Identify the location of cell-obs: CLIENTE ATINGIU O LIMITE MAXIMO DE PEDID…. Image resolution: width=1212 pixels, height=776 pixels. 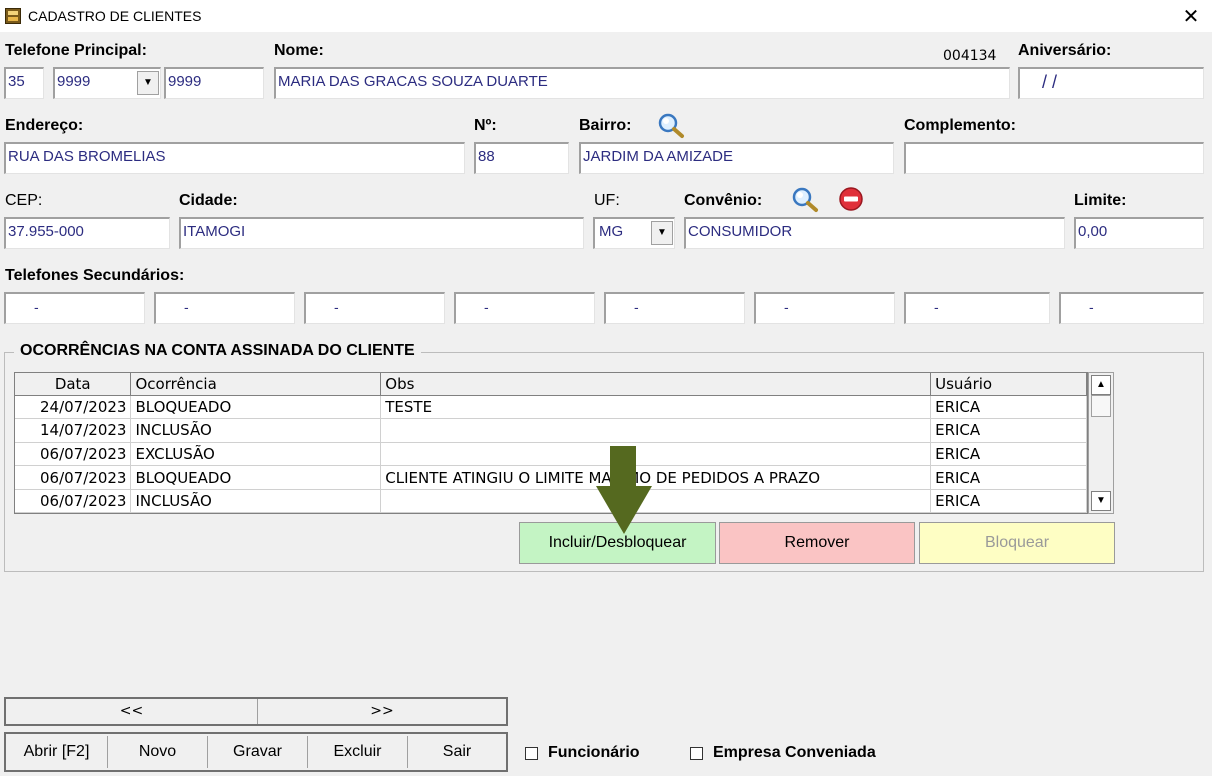
(656, 477).